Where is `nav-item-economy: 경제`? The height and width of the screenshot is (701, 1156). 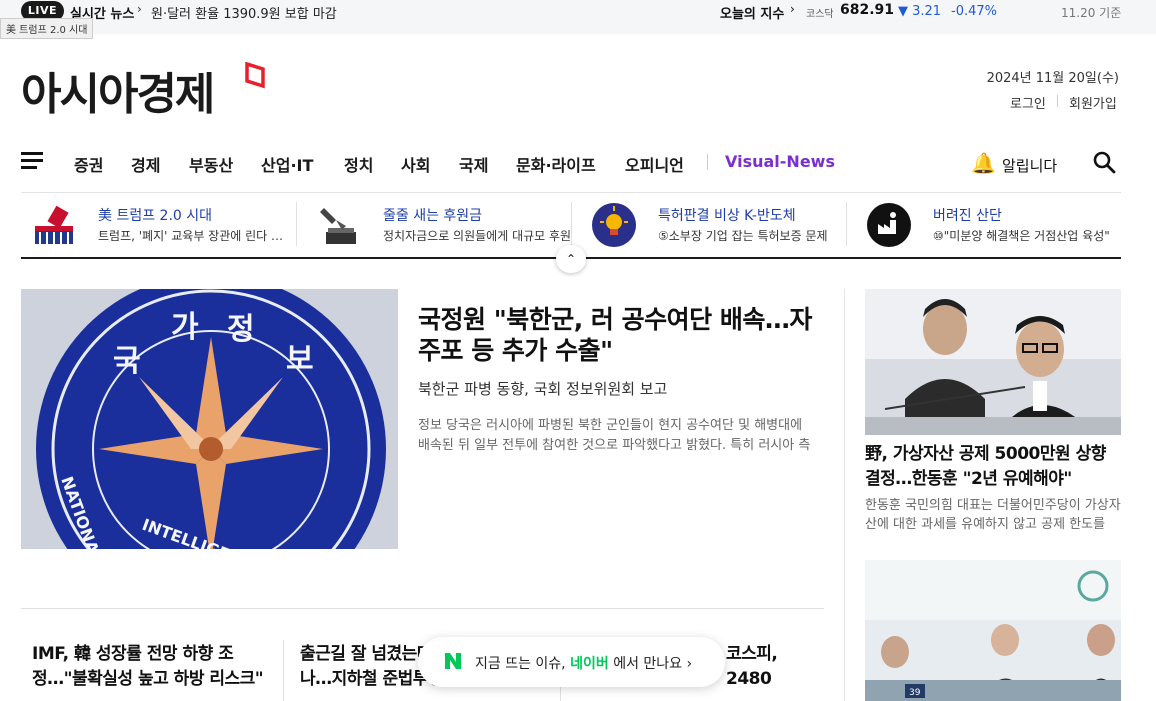 nav-item-economy: 경제 is located at coordinates (145, 164).